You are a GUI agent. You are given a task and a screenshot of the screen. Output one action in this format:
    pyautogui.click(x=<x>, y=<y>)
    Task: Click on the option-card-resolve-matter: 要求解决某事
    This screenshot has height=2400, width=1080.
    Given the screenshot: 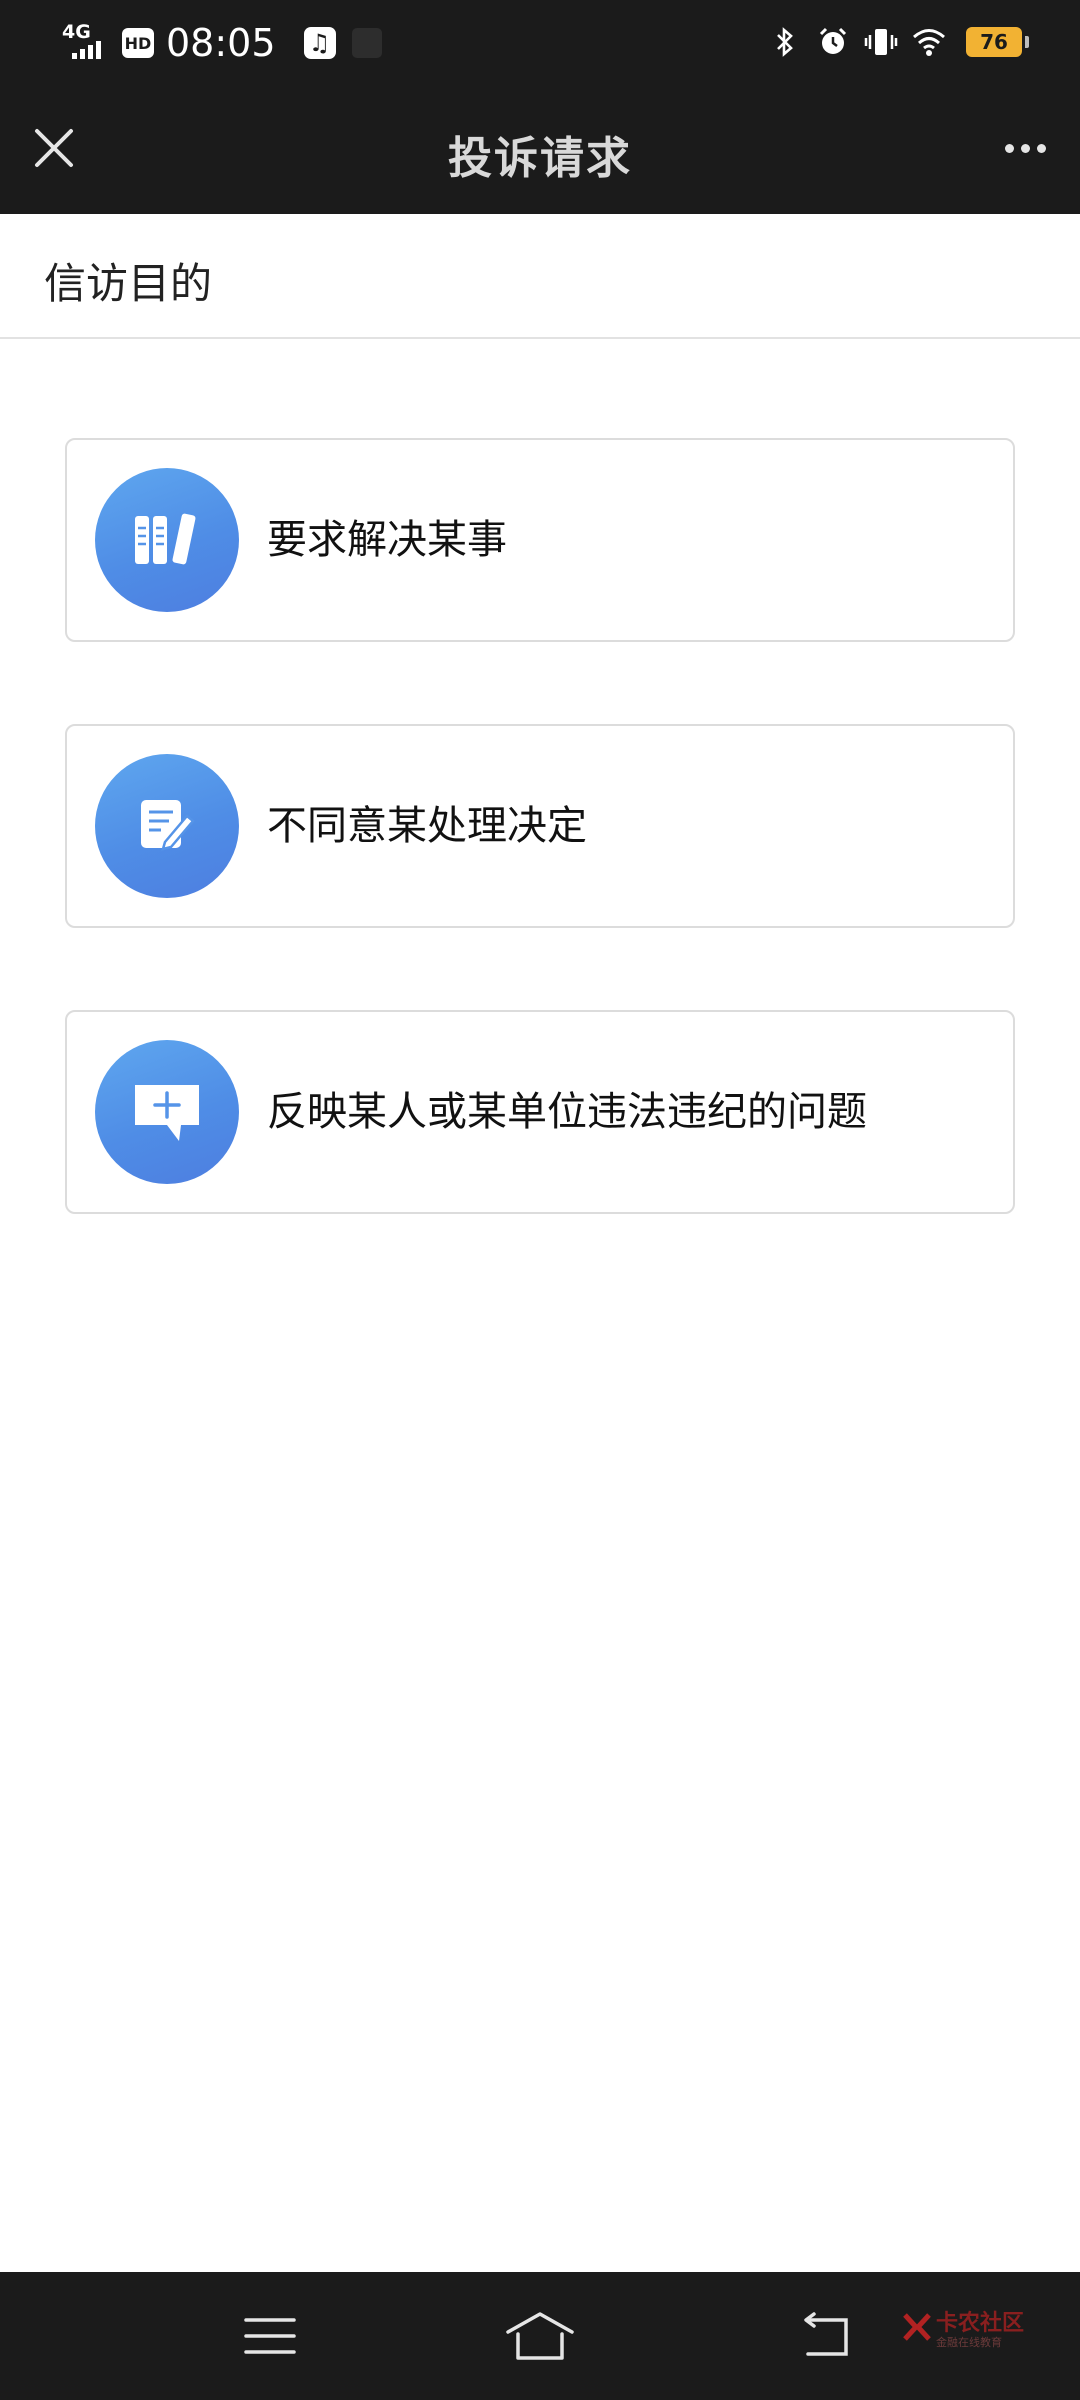 What is the action you would take?
    pyautogui.click(x=540, y=540)
    